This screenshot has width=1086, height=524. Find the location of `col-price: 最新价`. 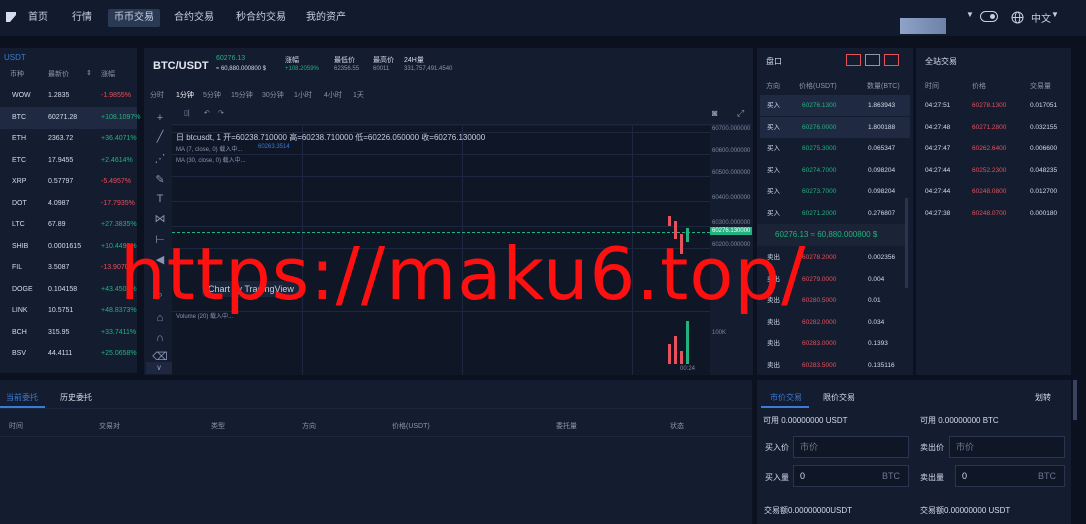

col-price: 最新价 is located at coordinates (58, 74).